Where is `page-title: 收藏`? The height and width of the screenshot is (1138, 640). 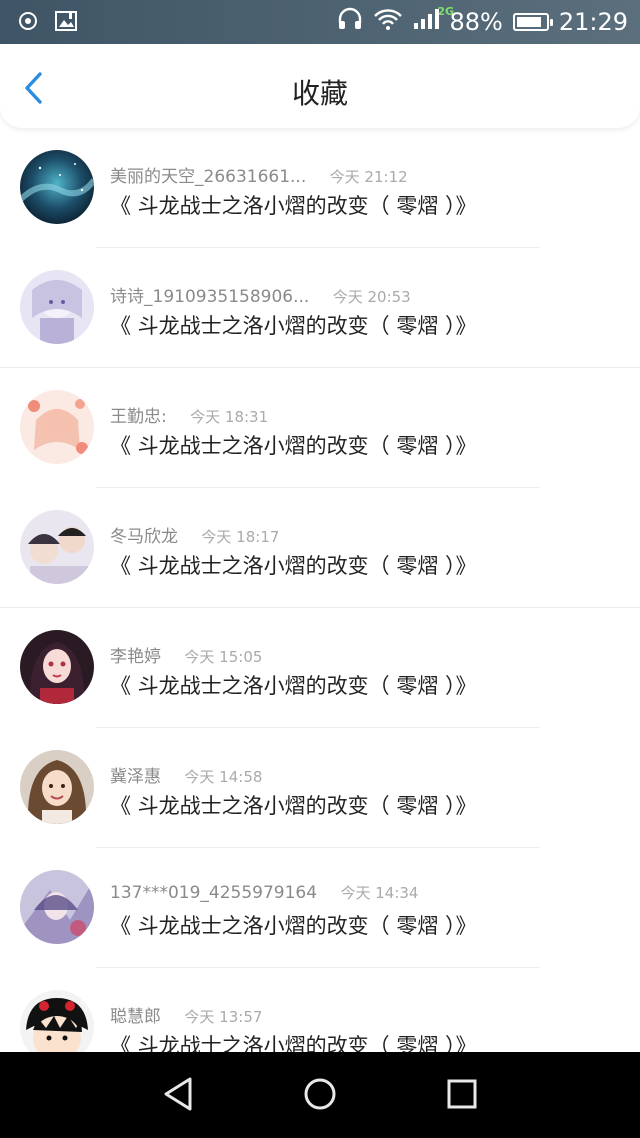 page-title: 收藏 is located at coordinates (319, 93).